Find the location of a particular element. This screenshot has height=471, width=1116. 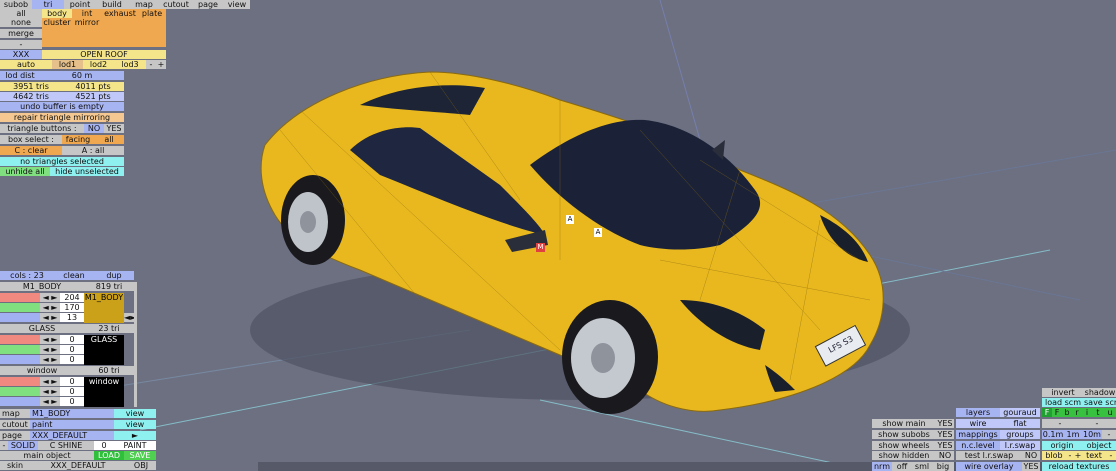

menu-tri: tri is located at coordinates (48, 4).